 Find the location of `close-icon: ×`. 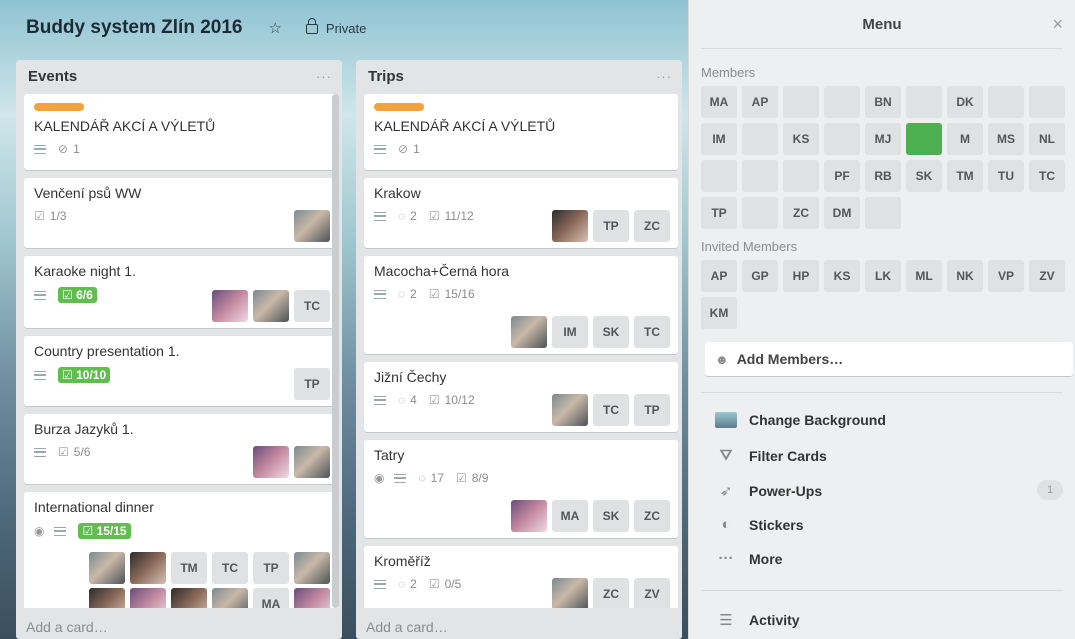

close-icon: × is located at coordinates (1057, 24).